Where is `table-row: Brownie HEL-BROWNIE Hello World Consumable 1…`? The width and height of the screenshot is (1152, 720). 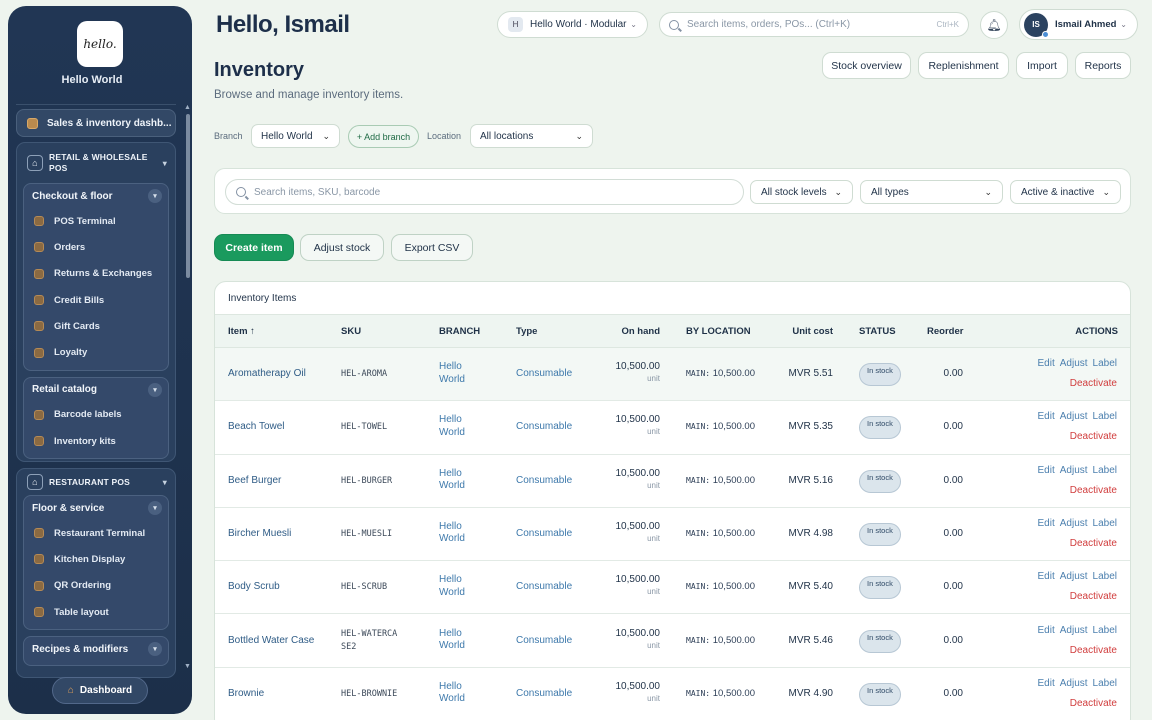 table-row: Brownie HEL-BROWNIE Hello World Consumable 1… is located at coordinates (672, 694).